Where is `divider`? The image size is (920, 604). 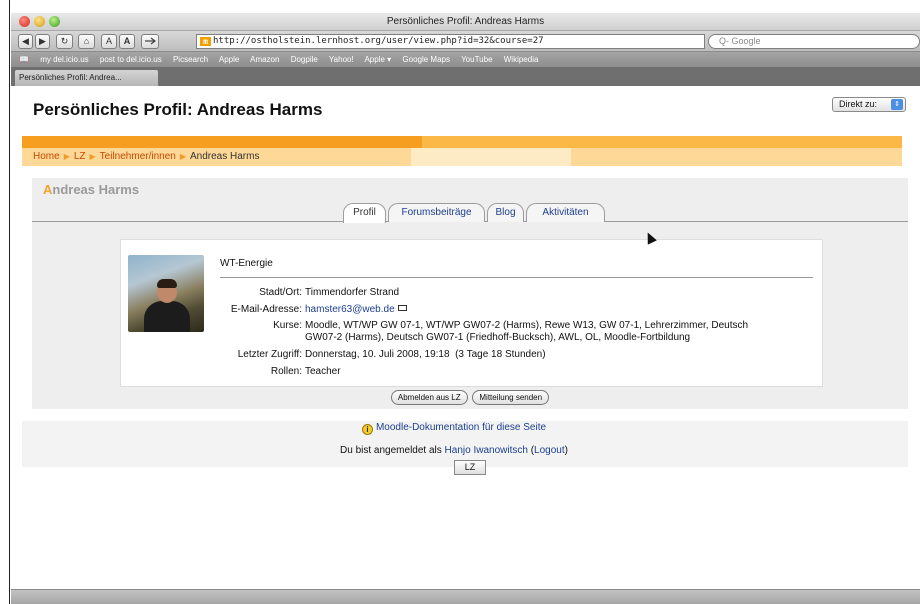
divider is located at coordinates (516, 277).